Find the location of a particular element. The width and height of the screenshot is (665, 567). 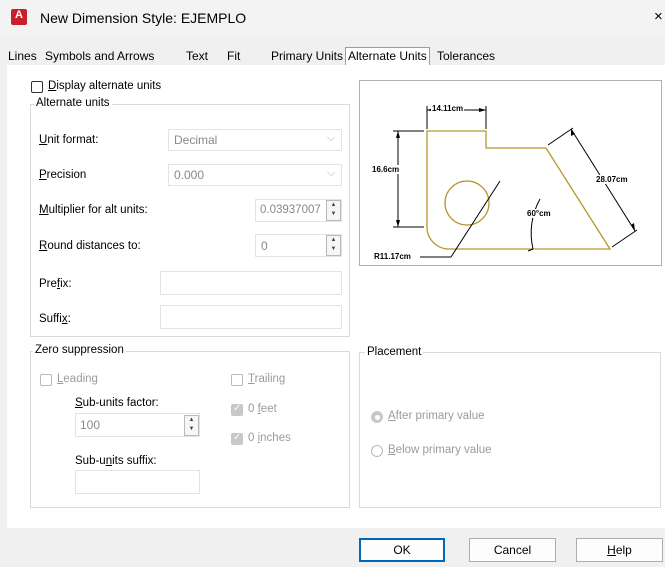

dimension-preview: 14.11cm 16.6cm 28.07cm 60°cm R11.17cm is located at coordinates (510, 173).